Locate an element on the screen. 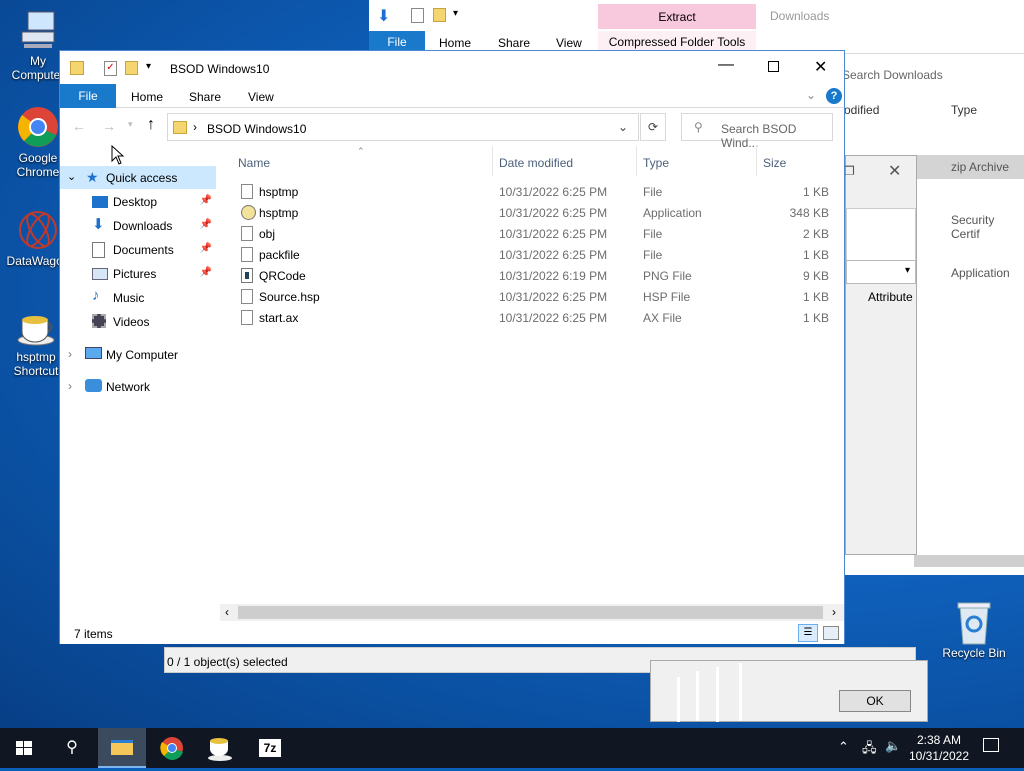 This screenshot has height=771, width=1024. properties-dialog: ❐ ✕ ▾ Attribute is located at coordinates (880, 355).